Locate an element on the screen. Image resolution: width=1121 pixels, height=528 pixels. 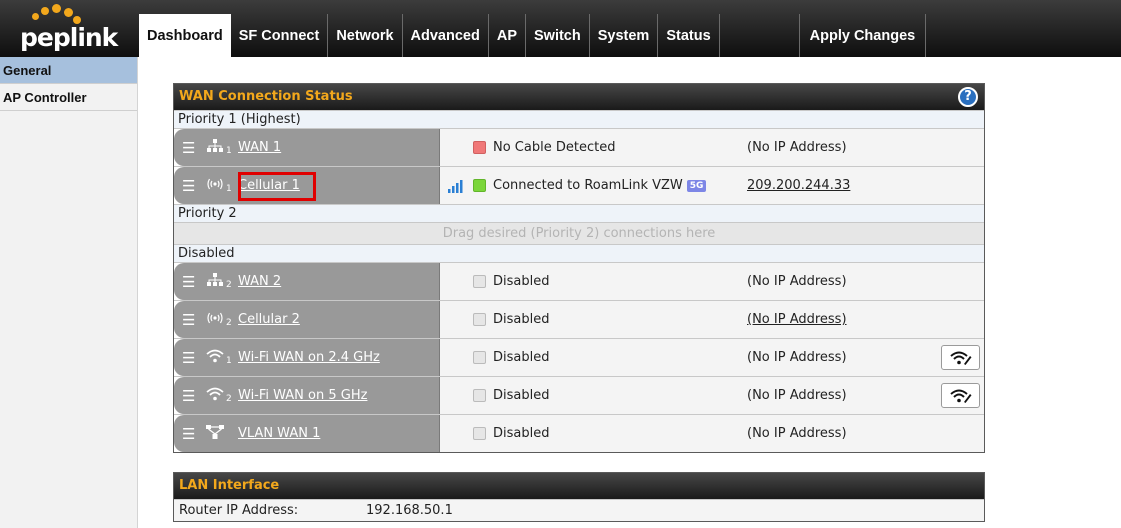
priority-index is located at coordinates (232, 434).